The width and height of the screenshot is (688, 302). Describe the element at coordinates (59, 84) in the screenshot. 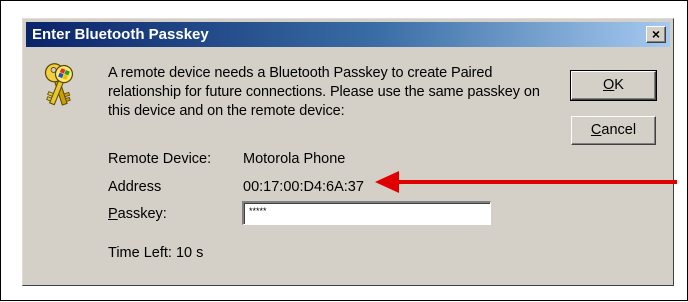

I see `keys-icon` at that location.